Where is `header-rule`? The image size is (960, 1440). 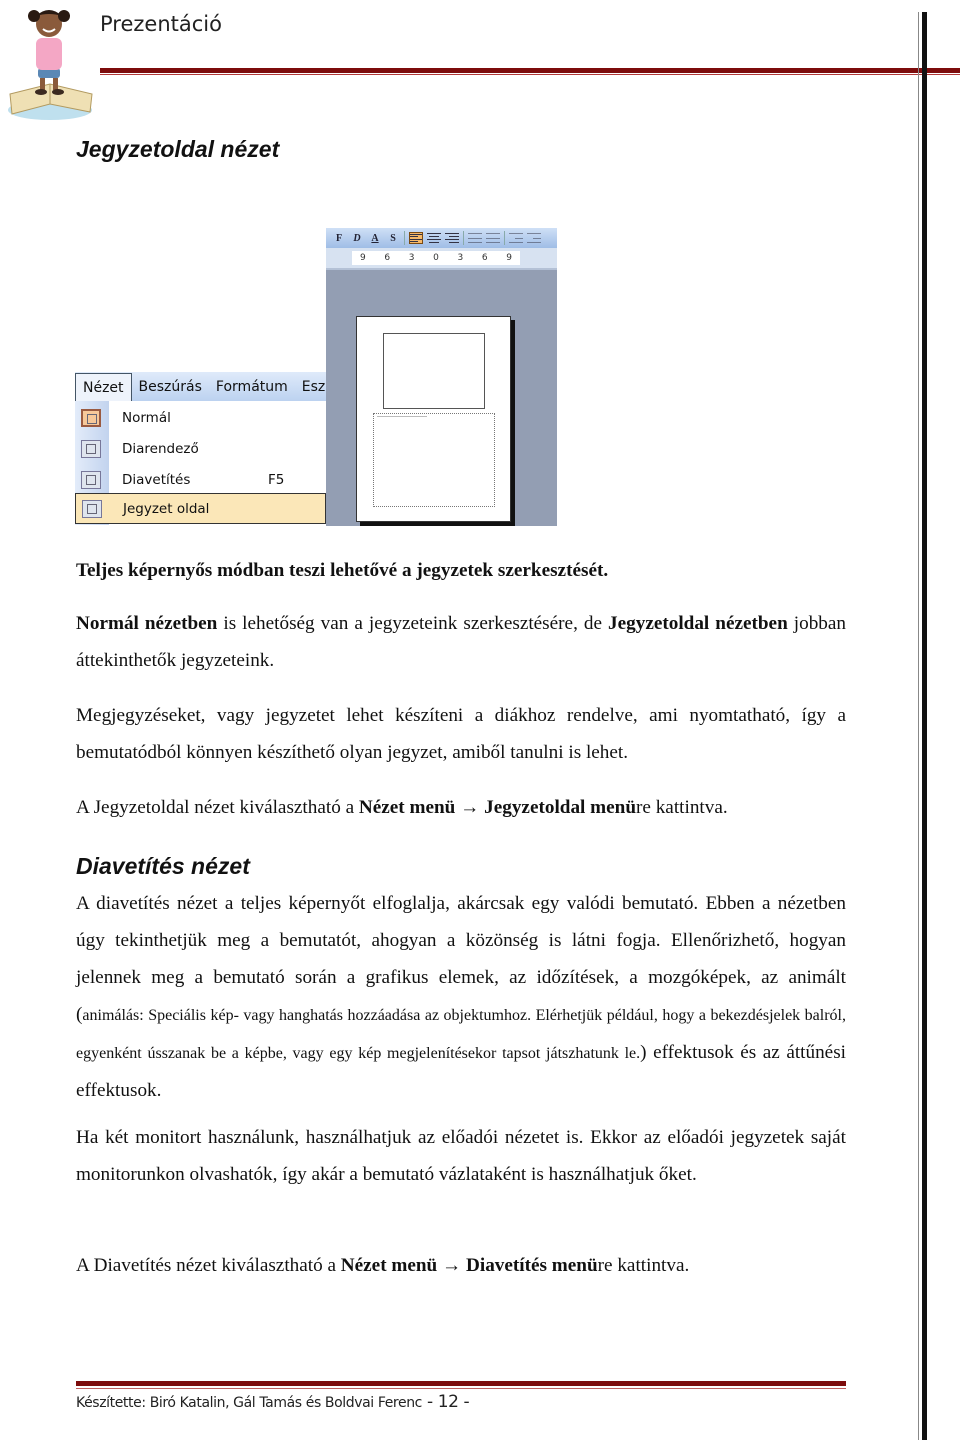 header-rule is located at coordinates (530, 70).